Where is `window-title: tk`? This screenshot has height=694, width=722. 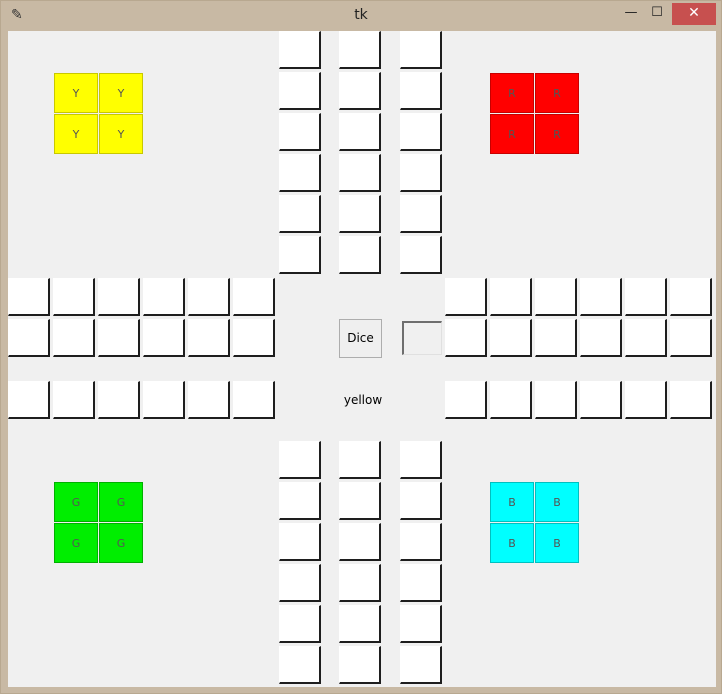 window-title: tk is located at coordinates (361, 15).